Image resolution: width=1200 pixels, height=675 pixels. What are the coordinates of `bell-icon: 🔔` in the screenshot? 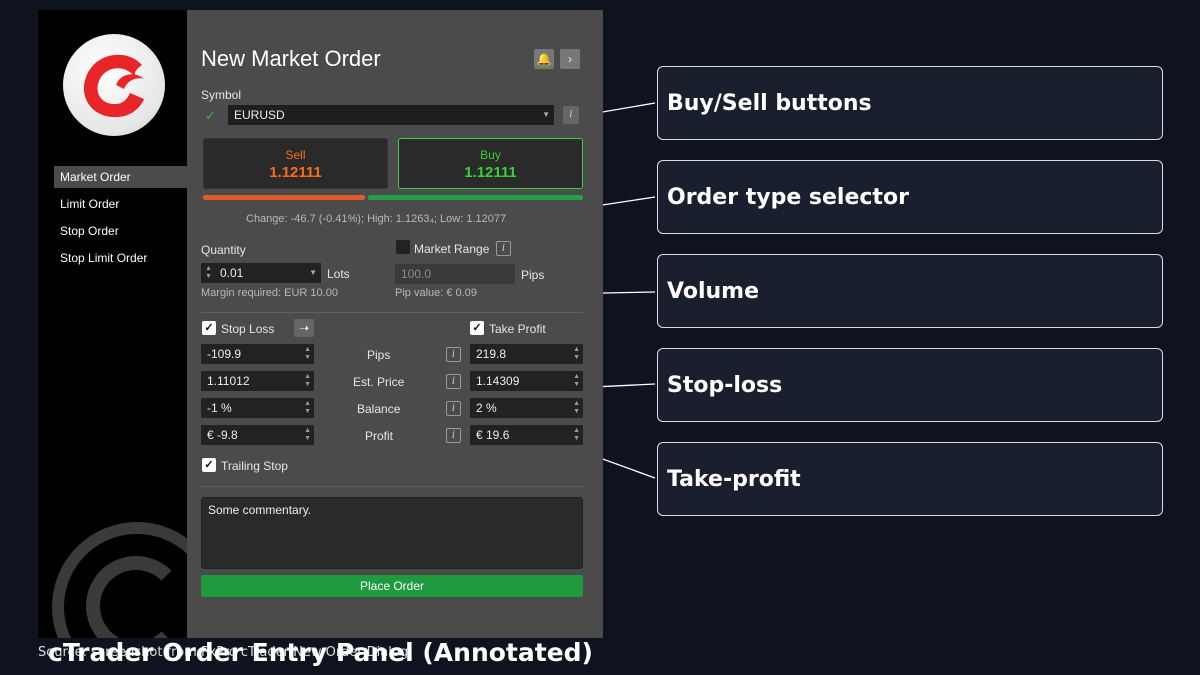 It's located at (544, 59).